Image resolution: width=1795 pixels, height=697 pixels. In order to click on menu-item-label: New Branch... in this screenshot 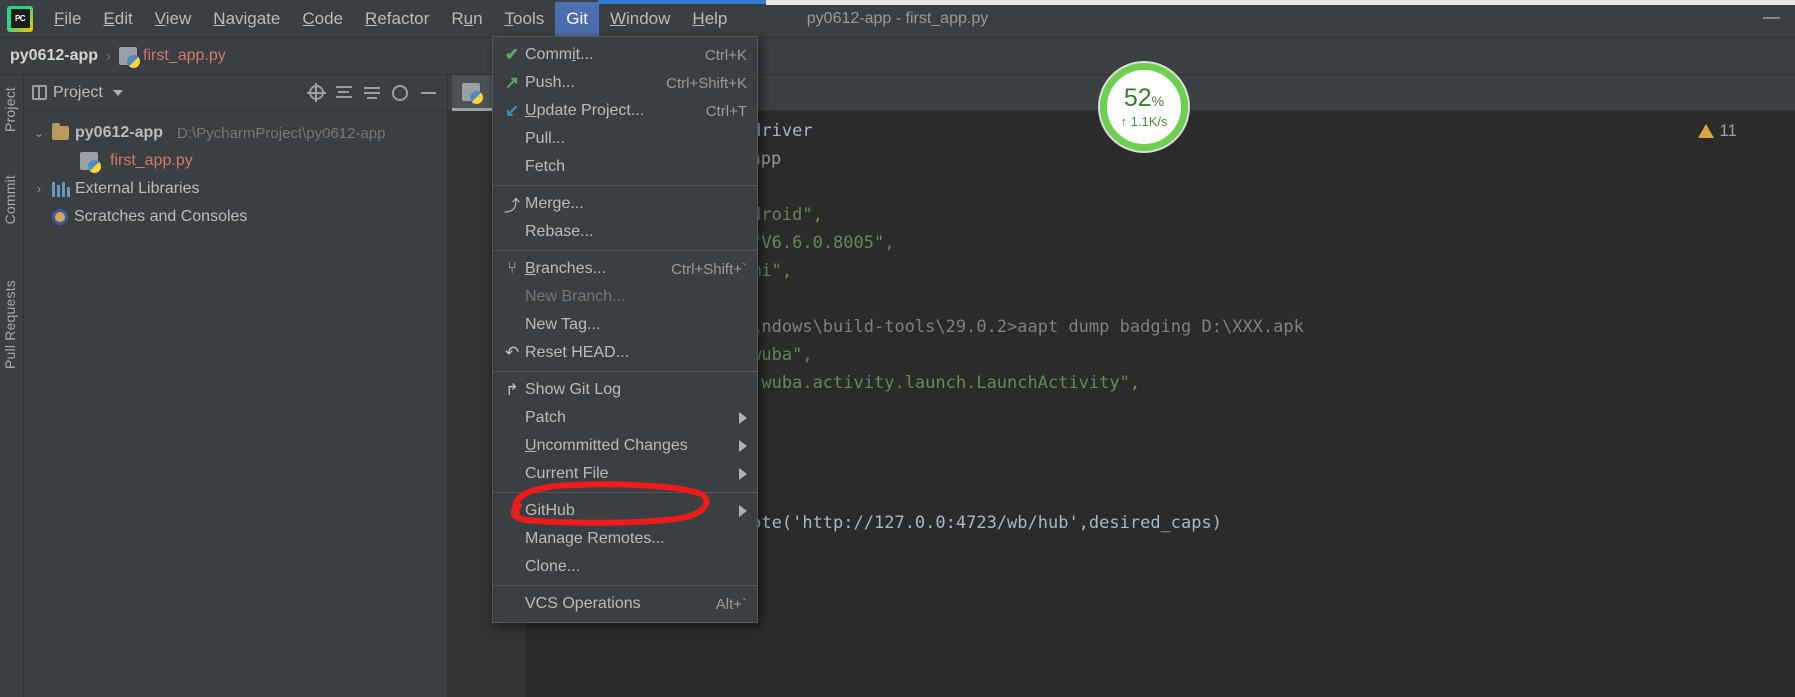, I will do `click(575, 296)`.